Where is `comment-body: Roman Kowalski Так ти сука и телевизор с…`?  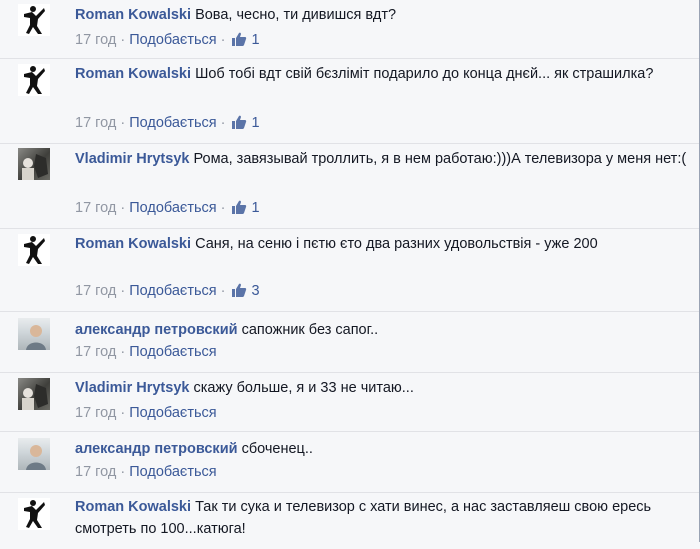
comment-body: Roman Kowalski Так ти сука и телевизор с… is located at coordinates (382, 518).